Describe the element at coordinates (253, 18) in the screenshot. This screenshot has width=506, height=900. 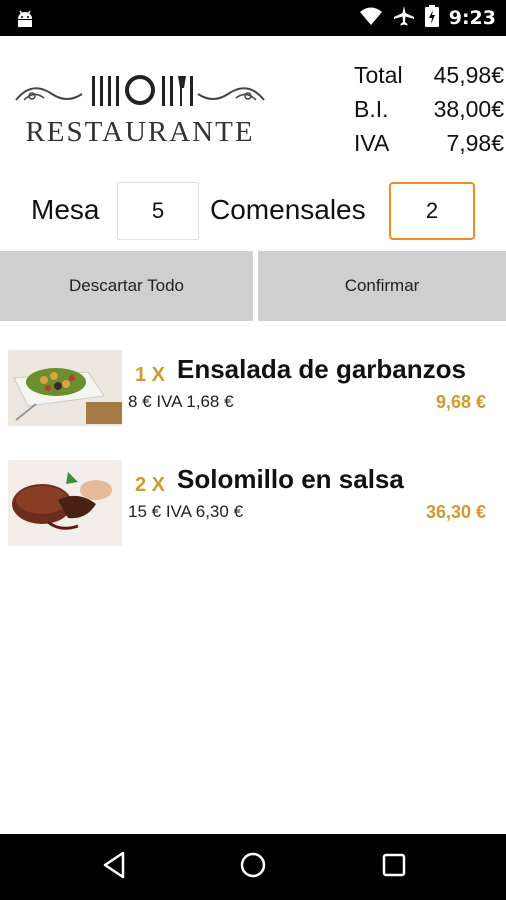
I see `status-bar: 9:23` at that location.